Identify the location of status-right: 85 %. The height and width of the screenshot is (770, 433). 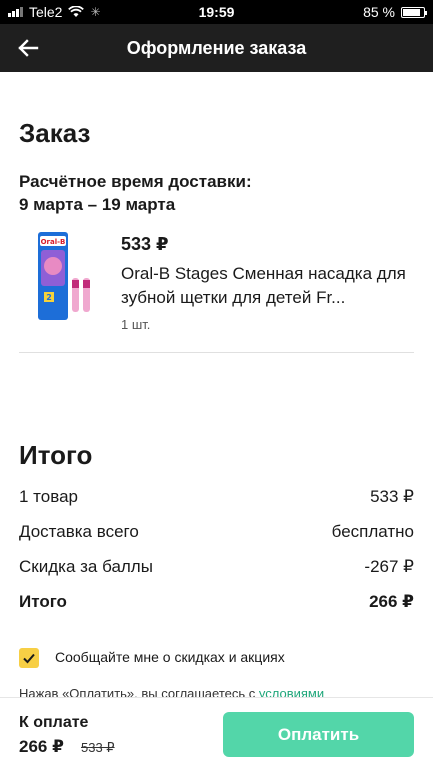
(395, 12).